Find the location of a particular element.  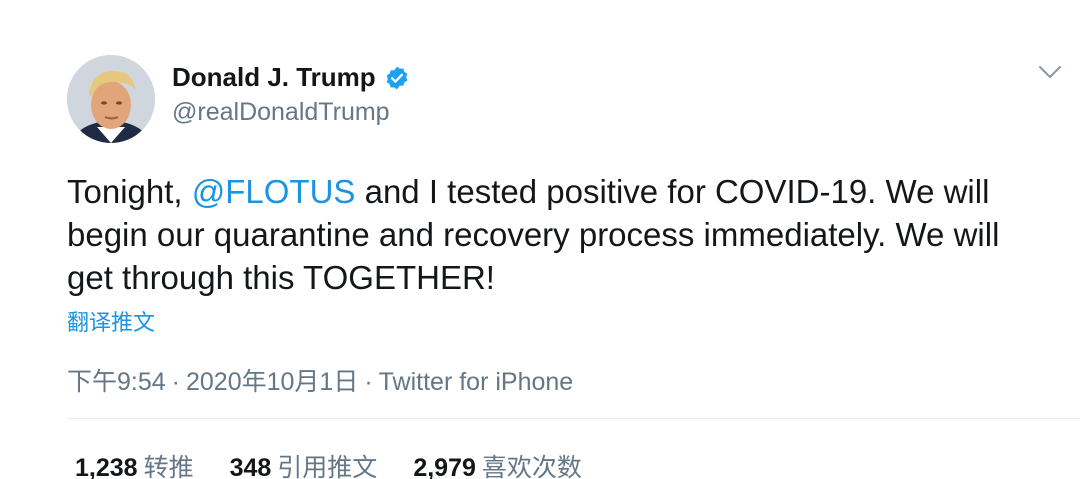

tweet-meta: 下午9:54 · 2020年10月1日 · Twitter for iPhone is located at coordinates (320, 380).